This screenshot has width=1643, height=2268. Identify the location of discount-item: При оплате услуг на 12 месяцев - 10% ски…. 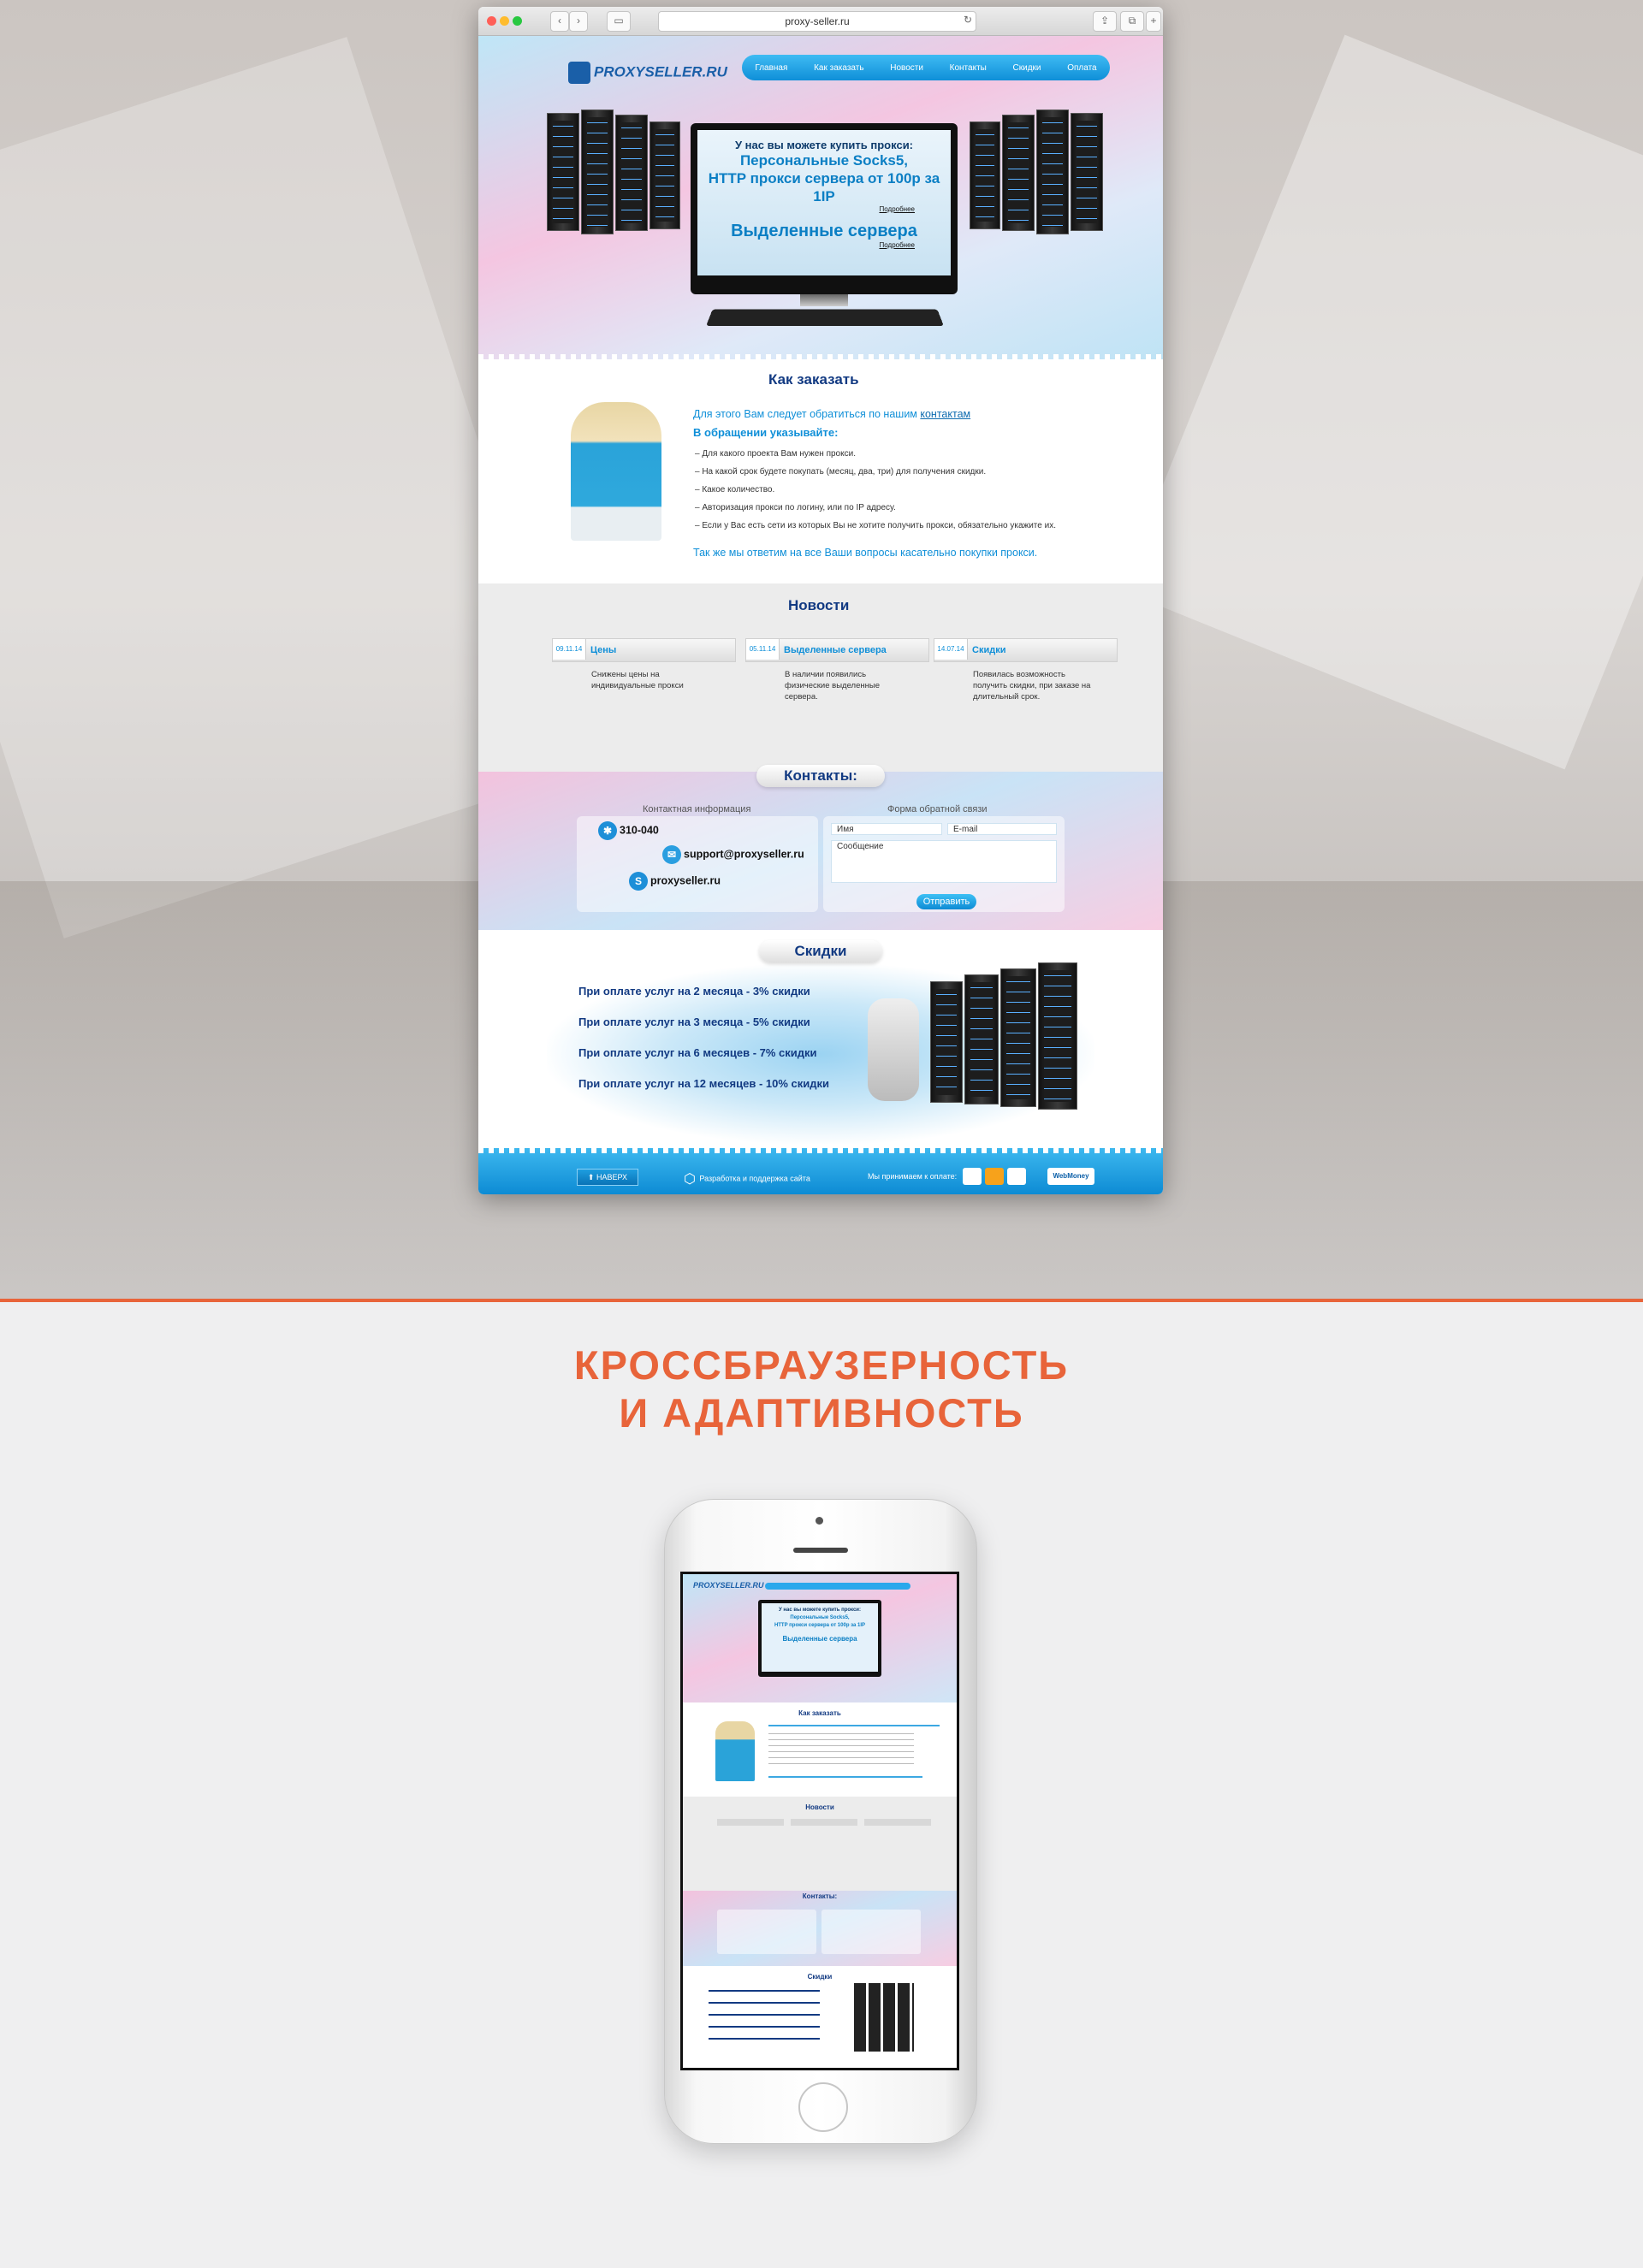
(703, 1083).